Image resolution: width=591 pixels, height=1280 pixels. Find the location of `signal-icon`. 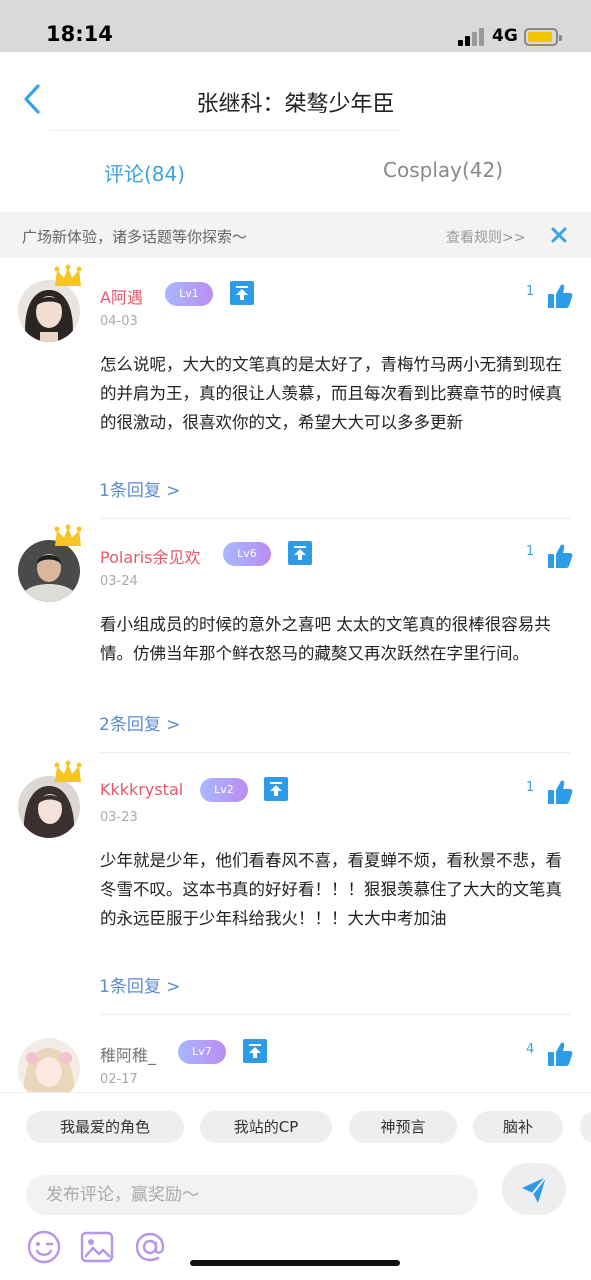

signal-icon is located at coordinates (472, 37).